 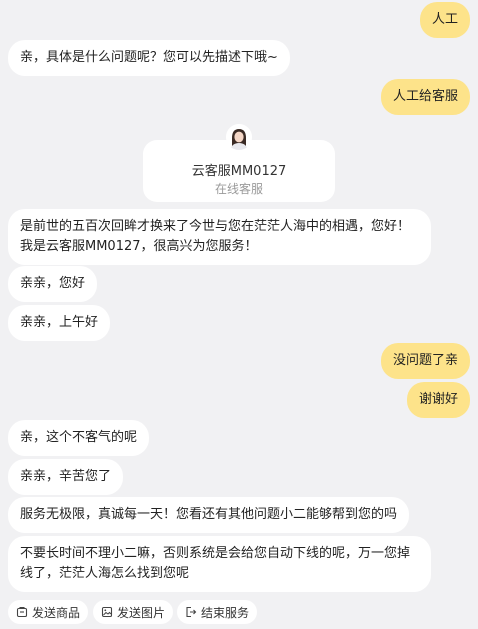 I want to click on message-text: 亲亲，您好, so click(x=53, y=283).